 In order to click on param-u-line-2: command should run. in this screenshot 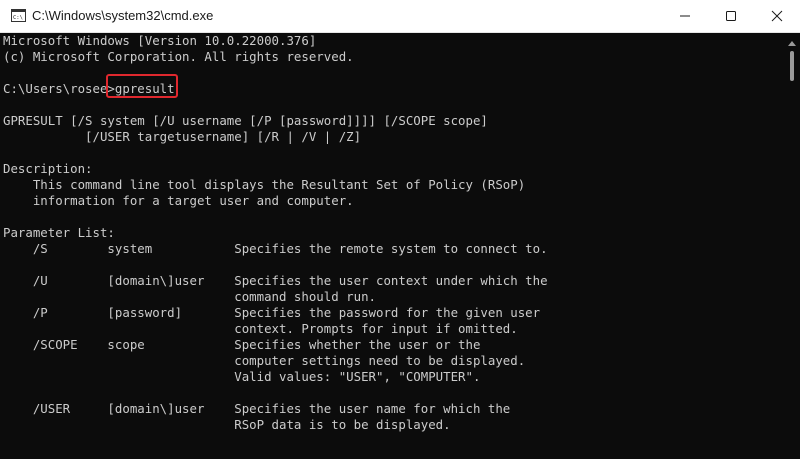, I will do `click(189, 296)`.